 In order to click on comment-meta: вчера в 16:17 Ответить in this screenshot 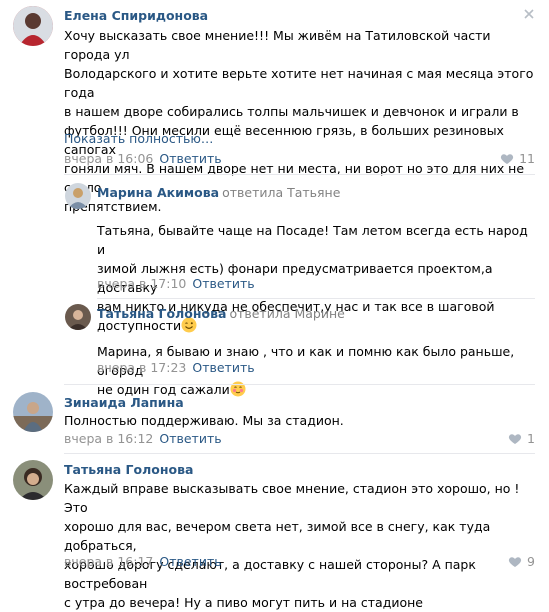, I will do `click(143, 562)`.